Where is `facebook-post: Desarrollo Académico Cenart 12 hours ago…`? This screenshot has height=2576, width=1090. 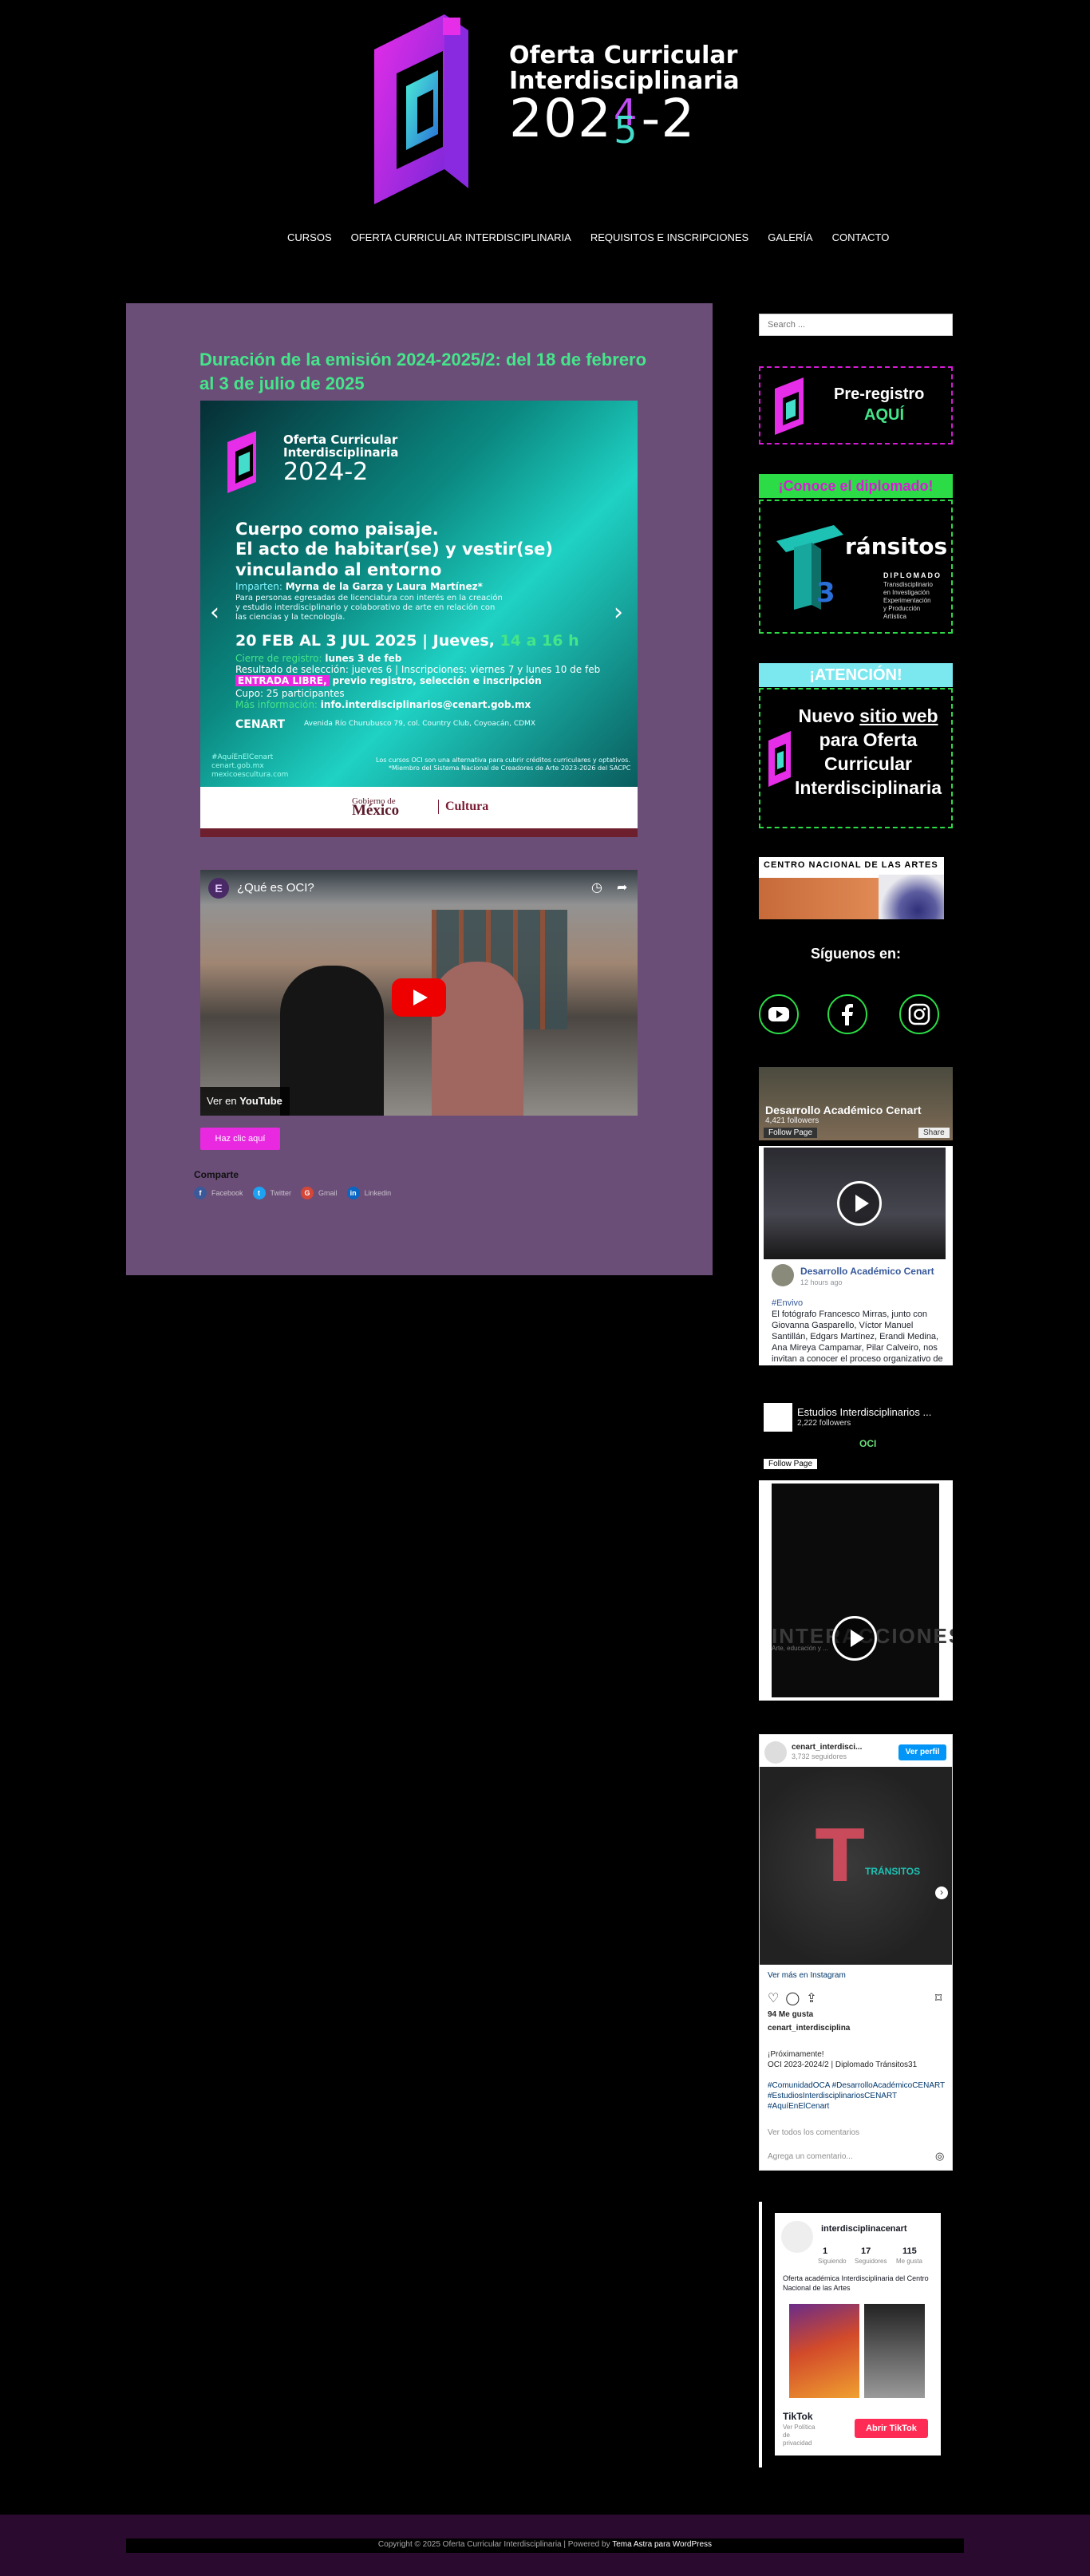 facebook-post: Desarrollo Académico Cenart 12 hours ago… is located at coordinates (856, 1255).